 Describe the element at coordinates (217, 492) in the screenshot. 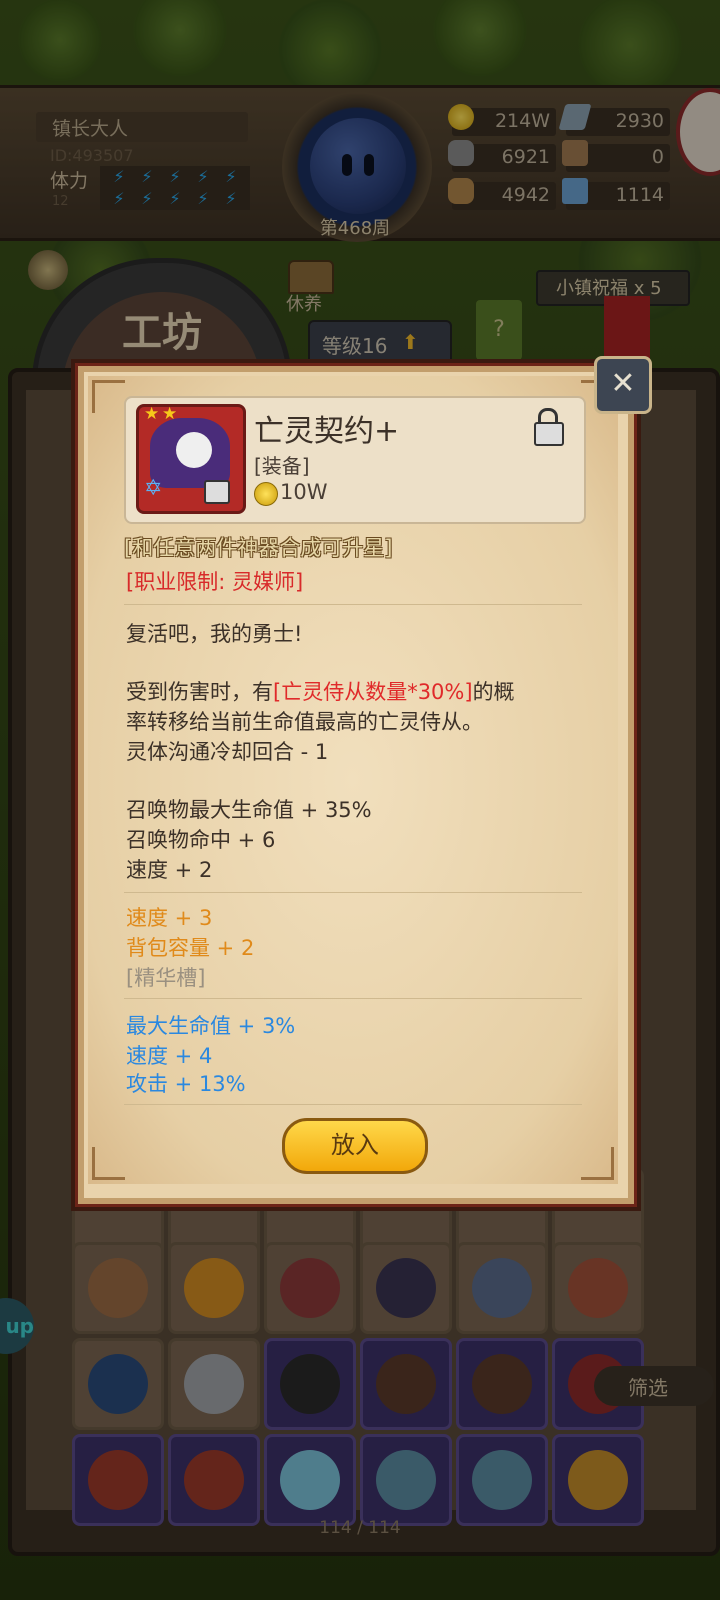

I see `lock-icon` at that location.